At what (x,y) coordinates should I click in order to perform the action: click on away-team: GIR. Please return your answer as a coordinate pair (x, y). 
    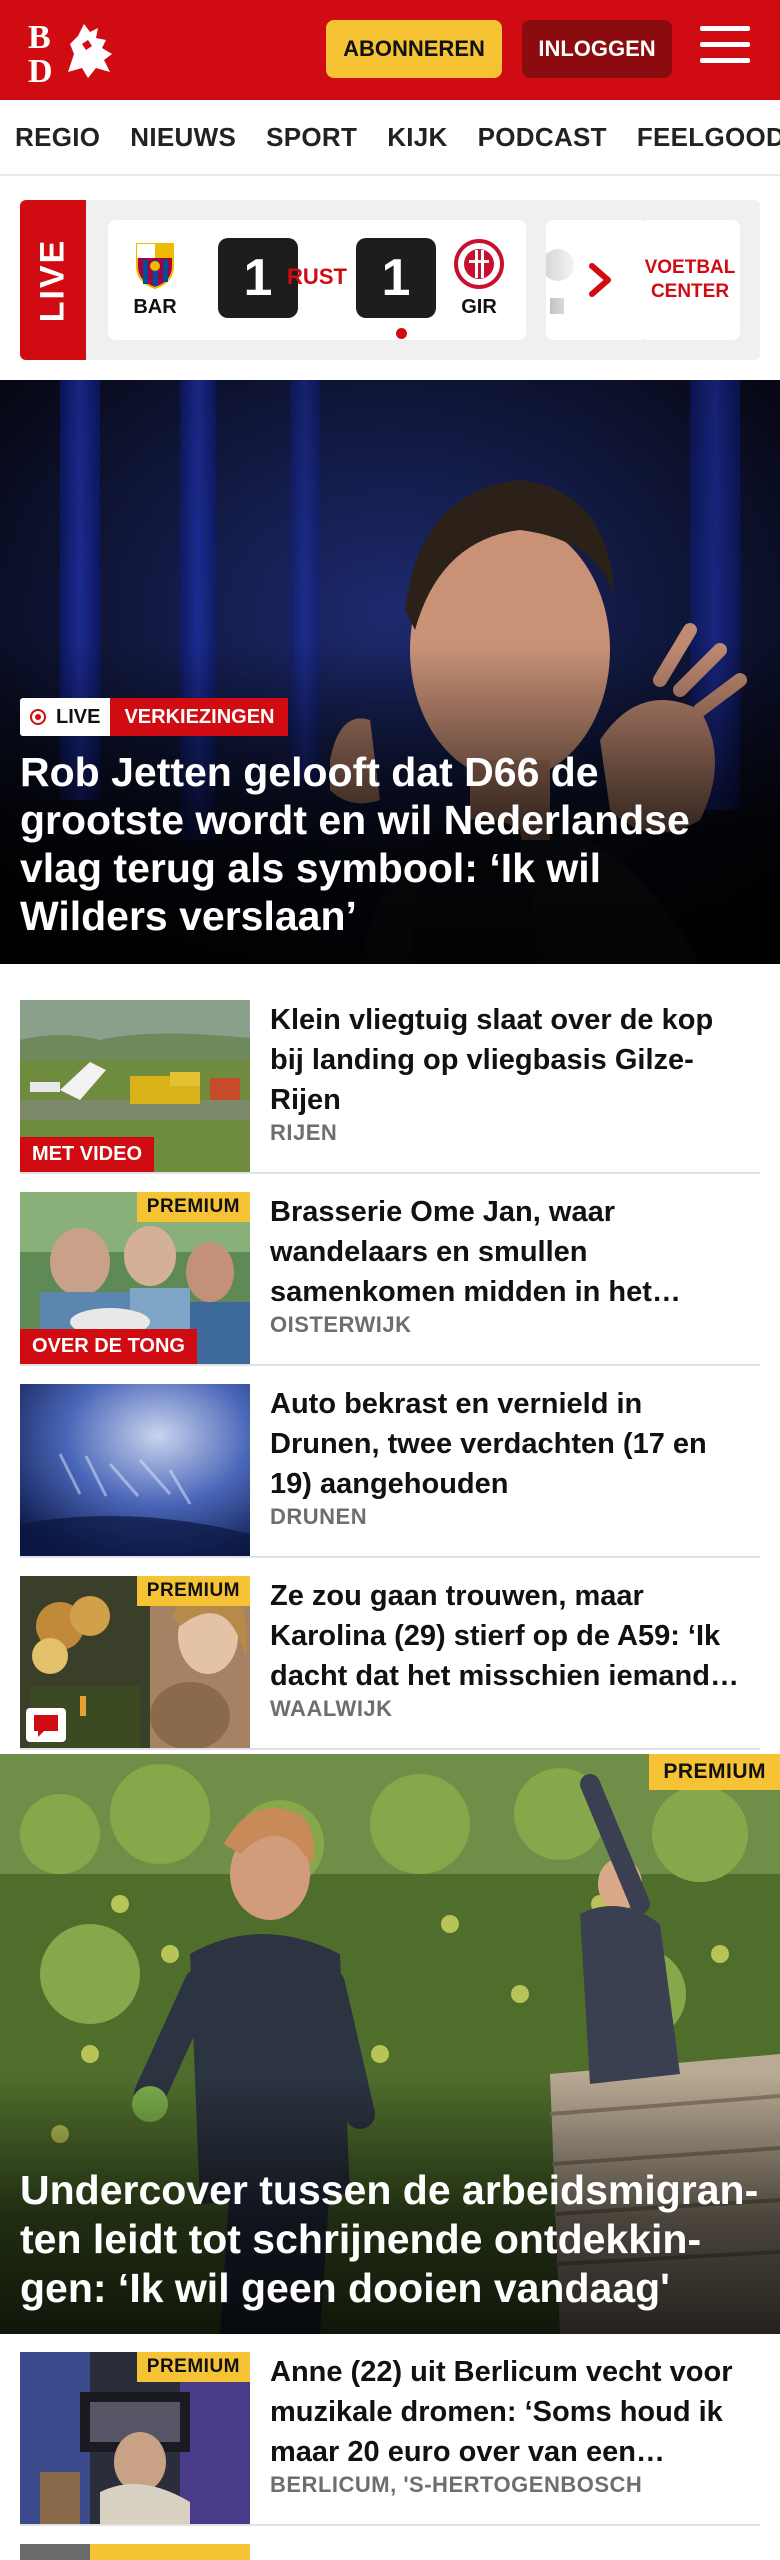
    Looking at the image, I should click on (479, 278).